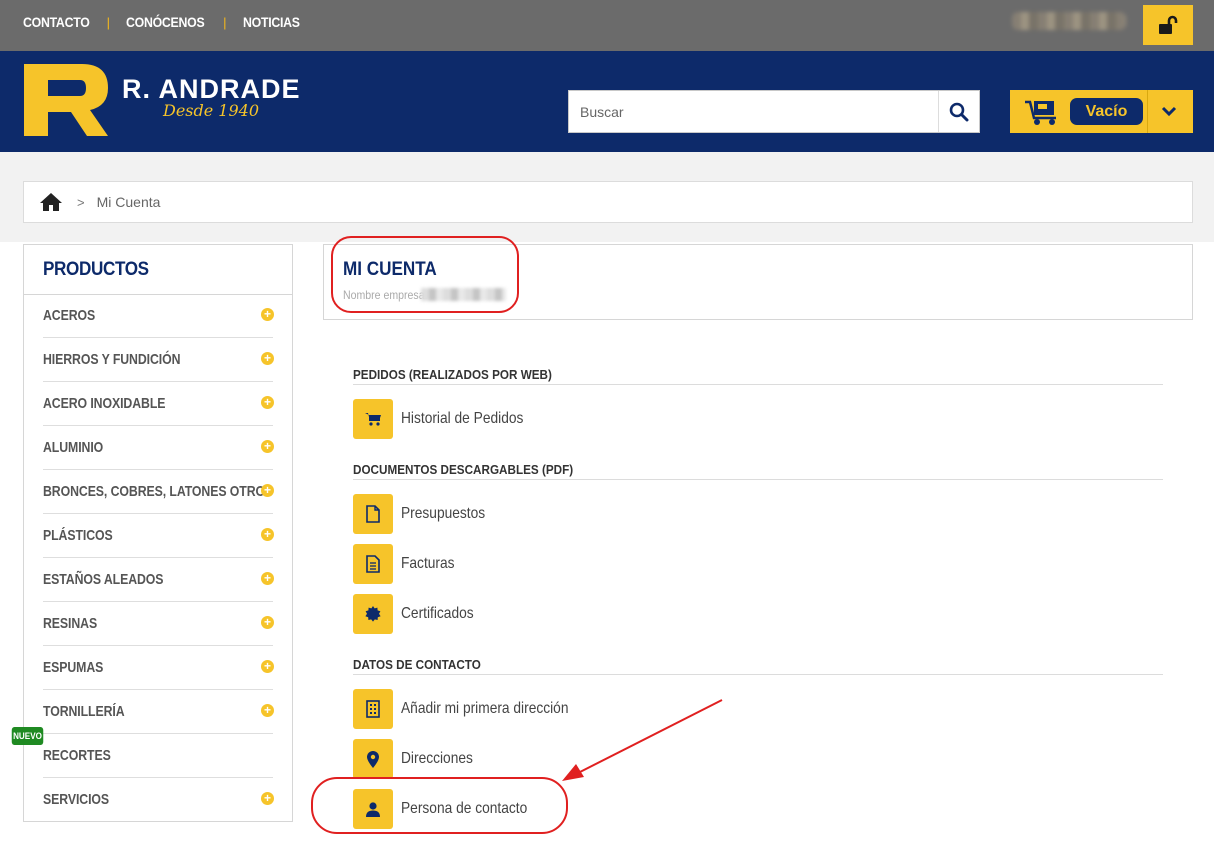 The height and width of the screenshot is (849, 1214). I want to click on section-heading-contact: DATOS DE CONTACTO, so click(417, 664).